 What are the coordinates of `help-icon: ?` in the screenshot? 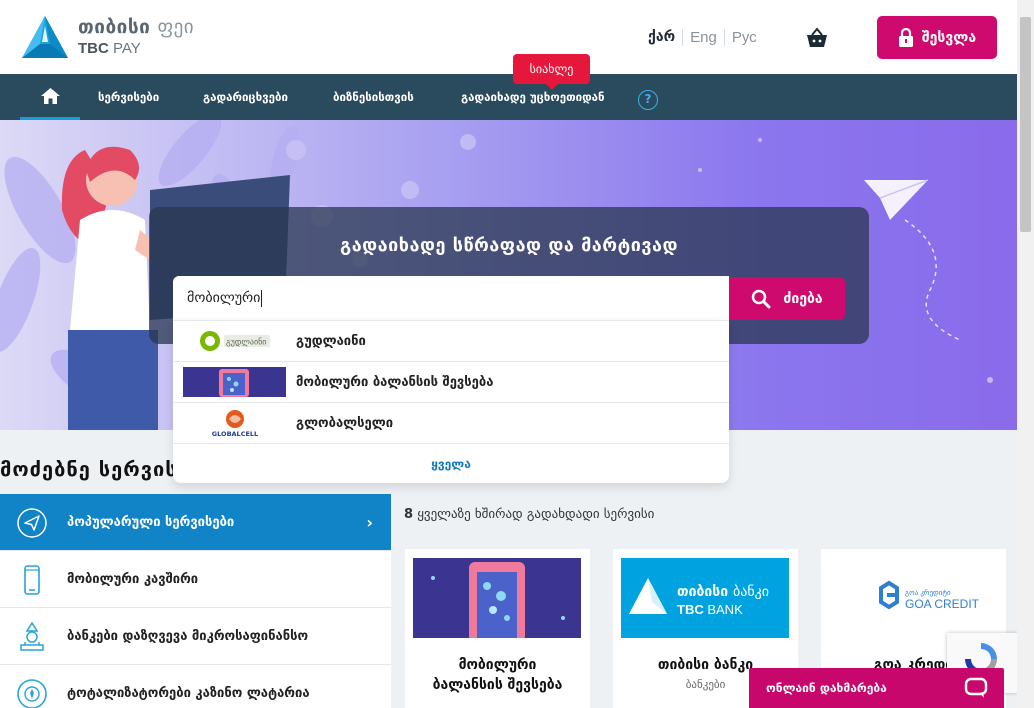 It's located at (648, 100).